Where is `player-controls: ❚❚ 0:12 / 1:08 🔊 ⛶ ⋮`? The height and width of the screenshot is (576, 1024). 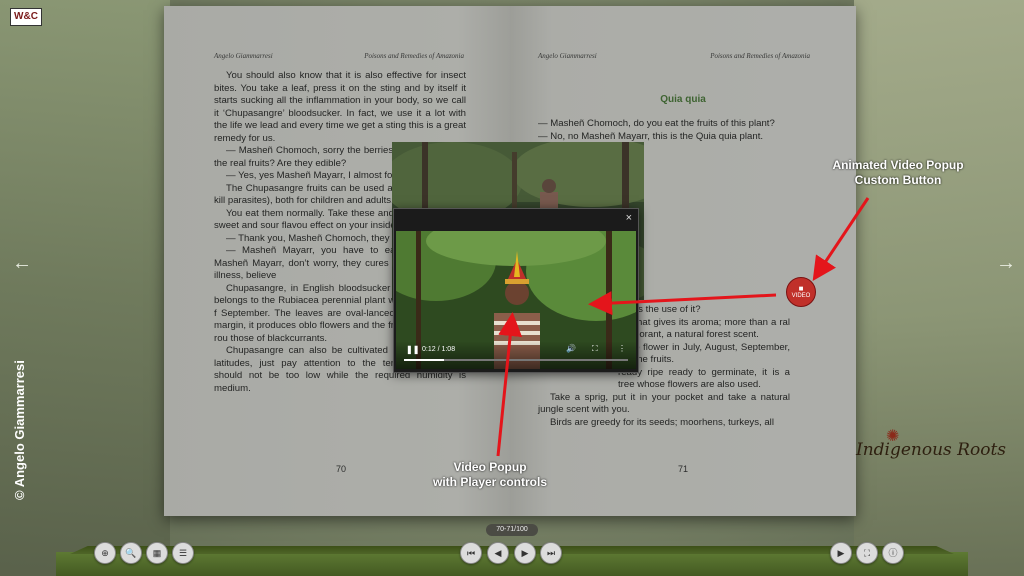 player-controls: ❚❚ 0:12 / 1:08 🔊 ⛶ ⋮ is located at coordinates (516, 355).